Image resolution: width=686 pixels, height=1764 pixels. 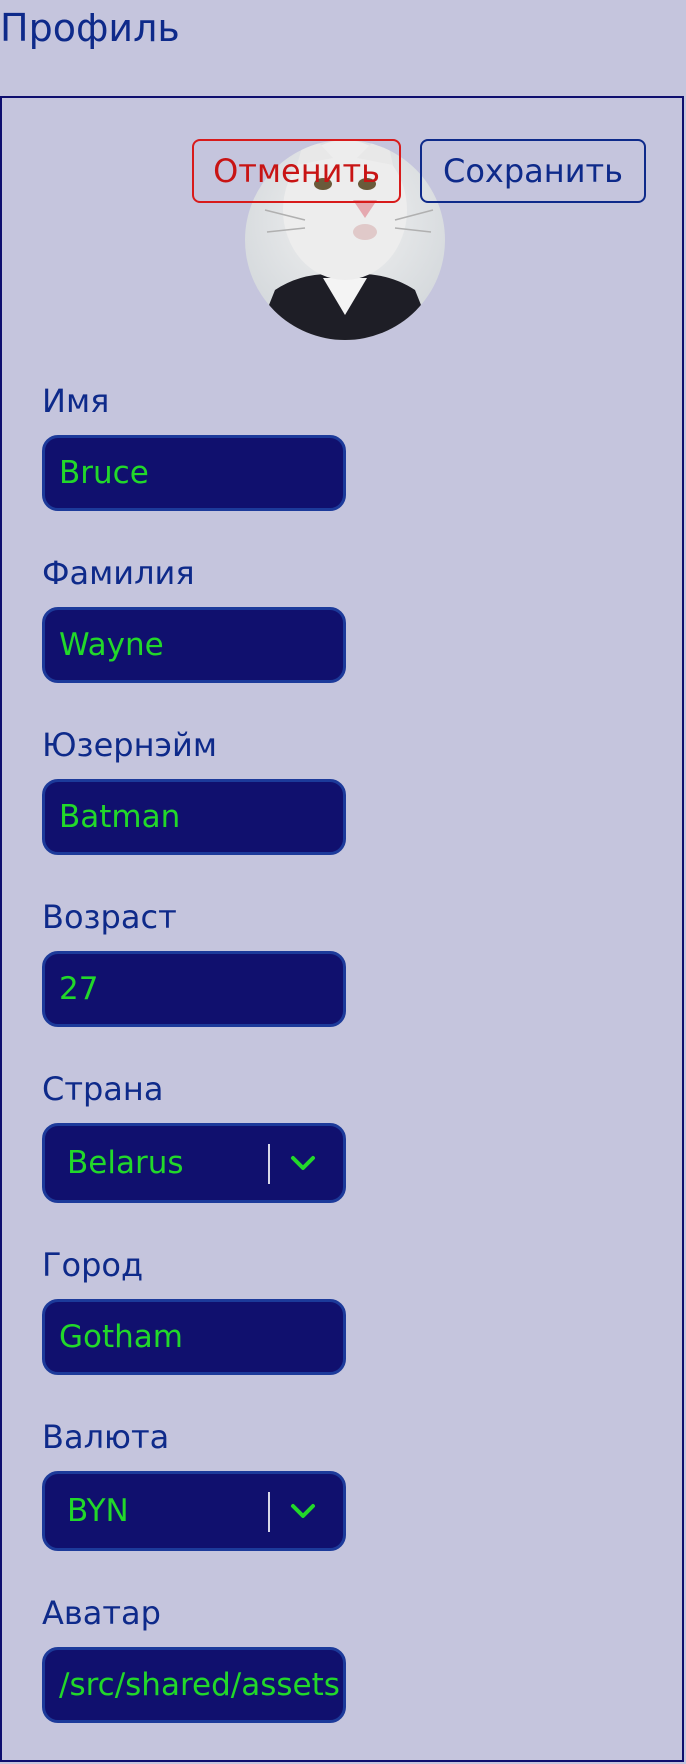 I want to click on currency-label: Валюта, so click(x=106, y=1437).